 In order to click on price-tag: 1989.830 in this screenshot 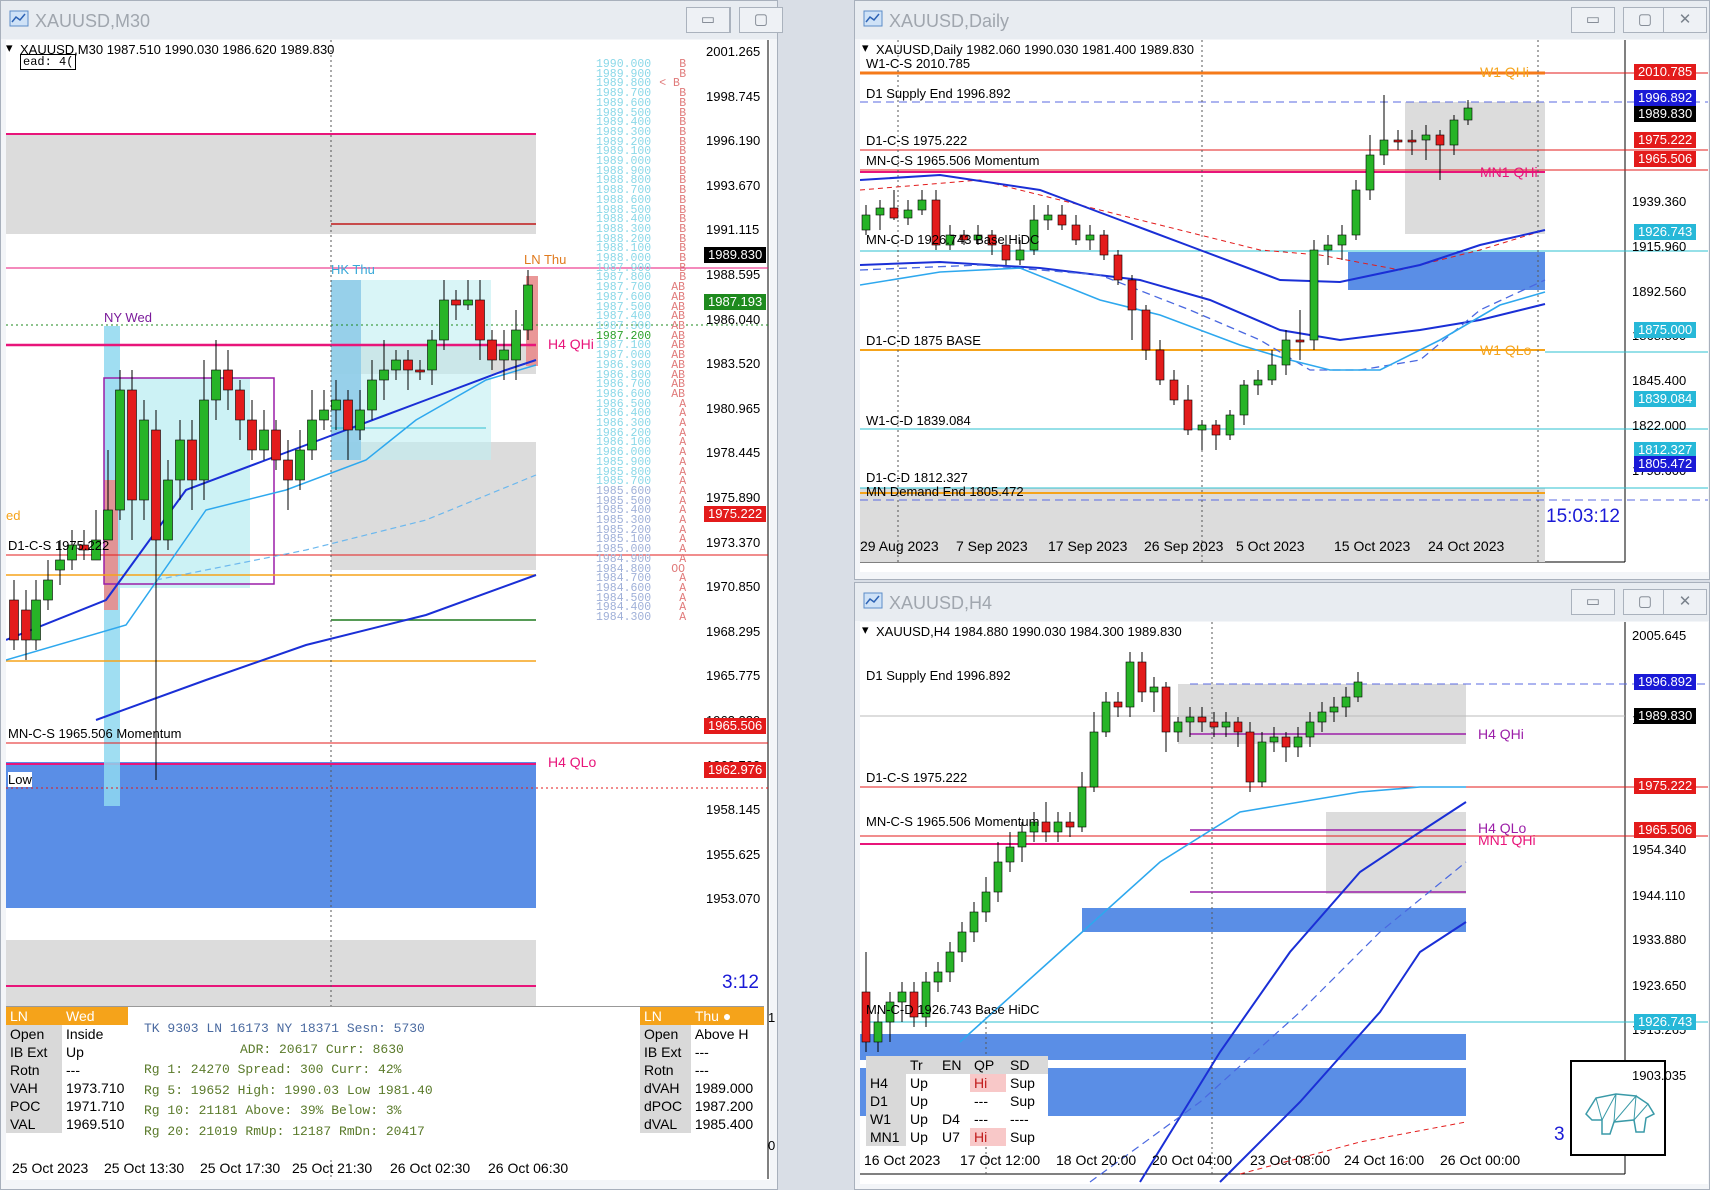, I will do `click(735, 255)`.